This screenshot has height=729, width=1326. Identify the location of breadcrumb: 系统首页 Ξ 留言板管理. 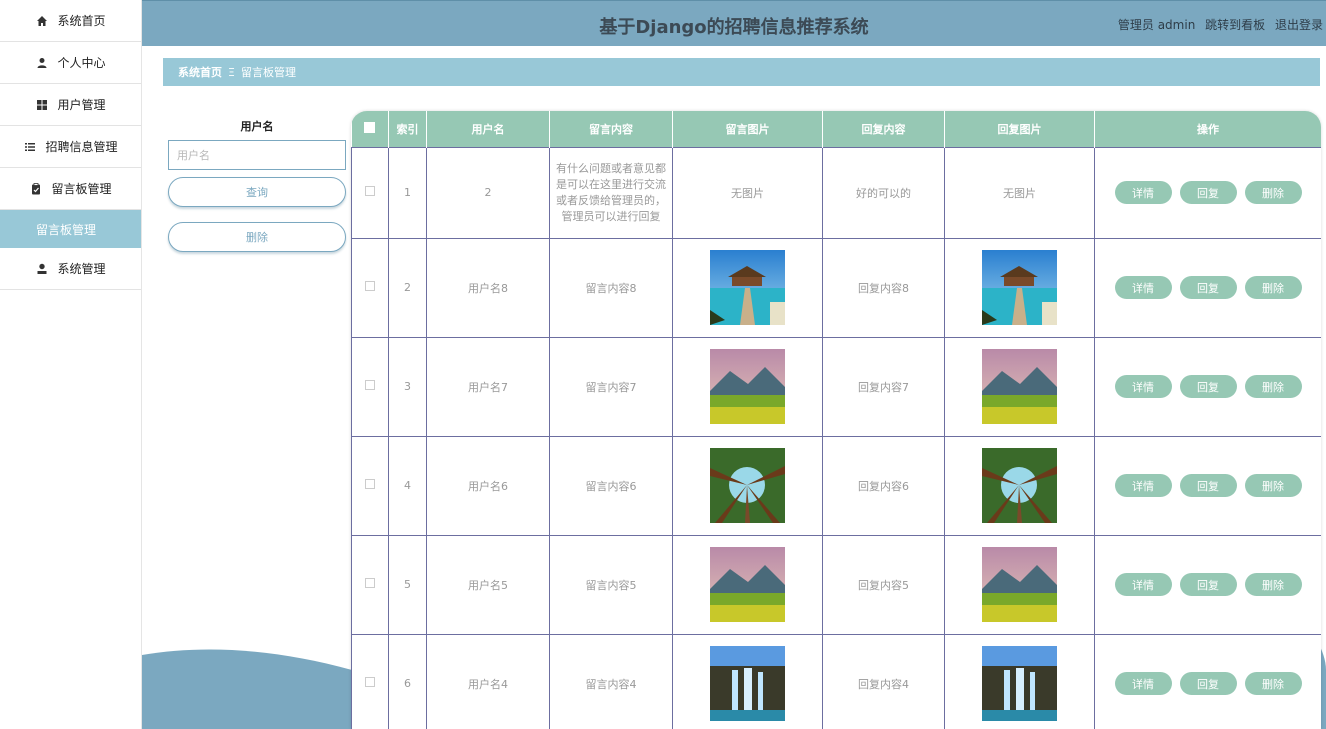
(741, 72).